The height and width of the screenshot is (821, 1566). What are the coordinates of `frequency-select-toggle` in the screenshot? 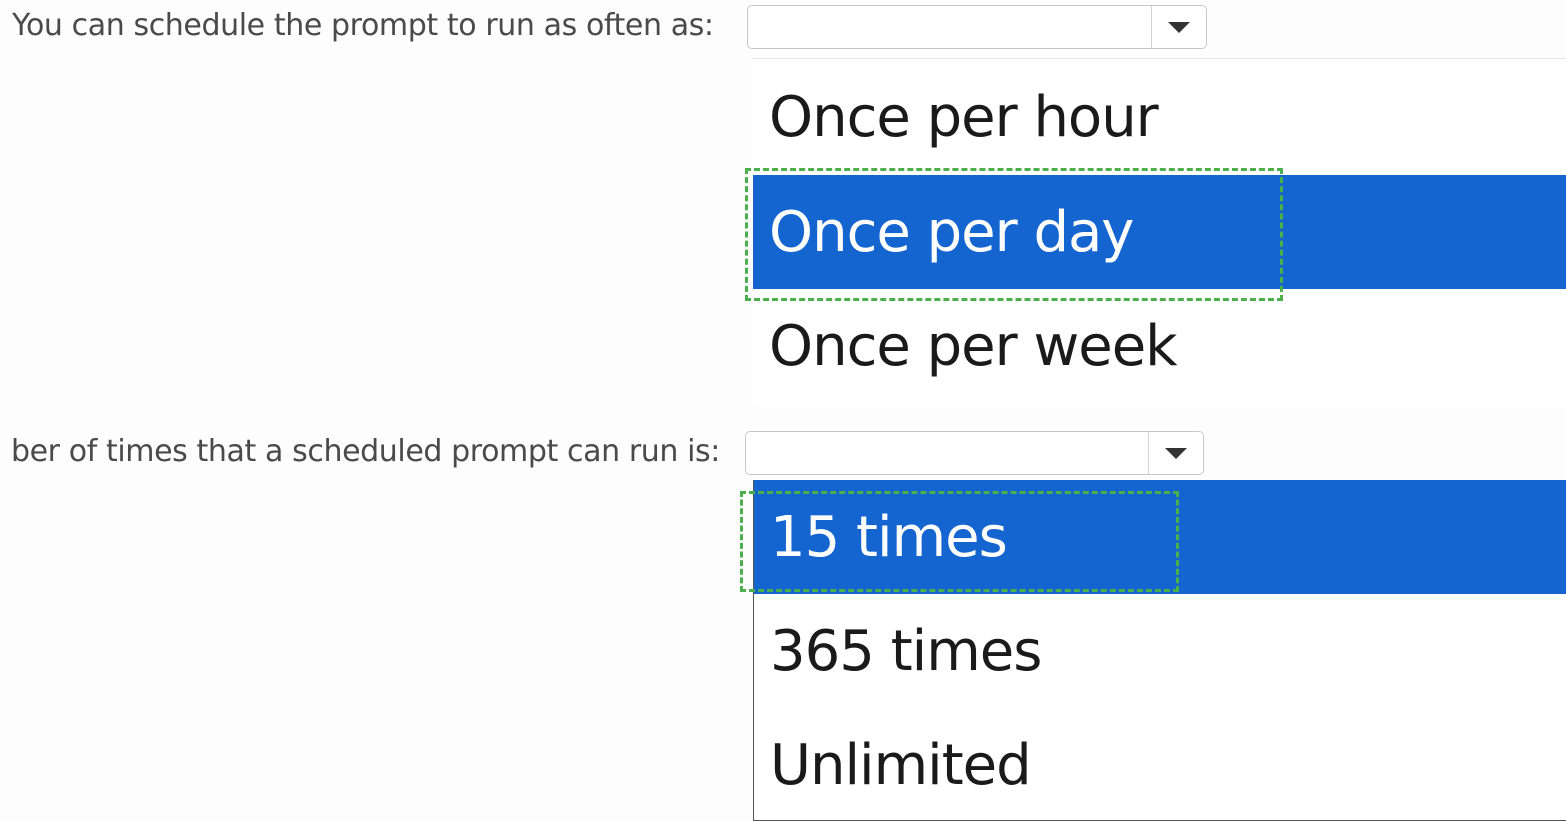 It's located at (1178, 27).